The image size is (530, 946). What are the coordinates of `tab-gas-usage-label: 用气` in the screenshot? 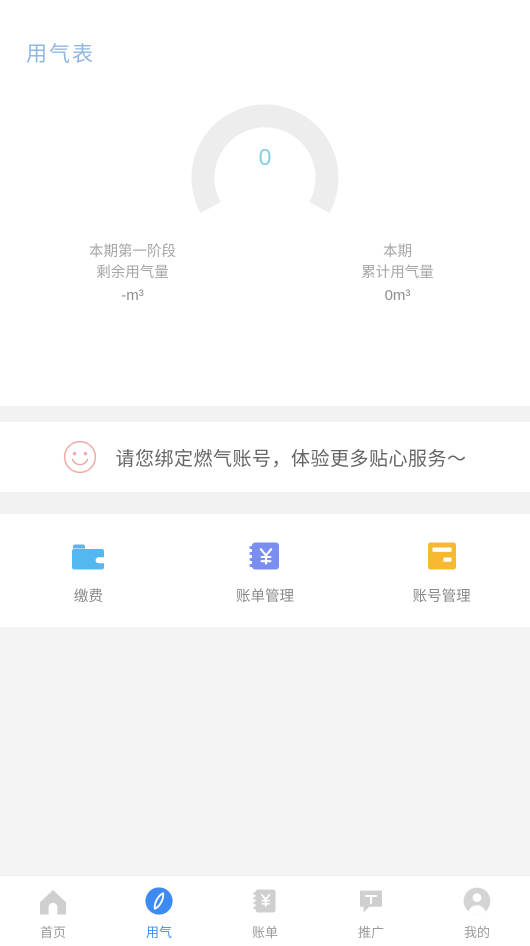 It's located at (158, 932).